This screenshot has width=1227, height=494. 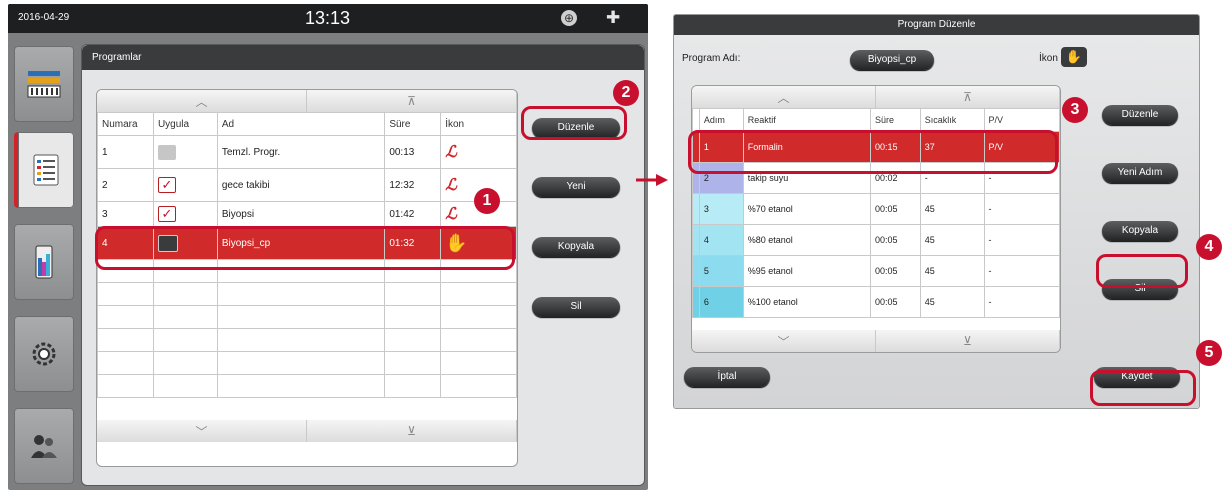 I want to click on reagent-name: %95 etanol, so click(x=807, y=271).